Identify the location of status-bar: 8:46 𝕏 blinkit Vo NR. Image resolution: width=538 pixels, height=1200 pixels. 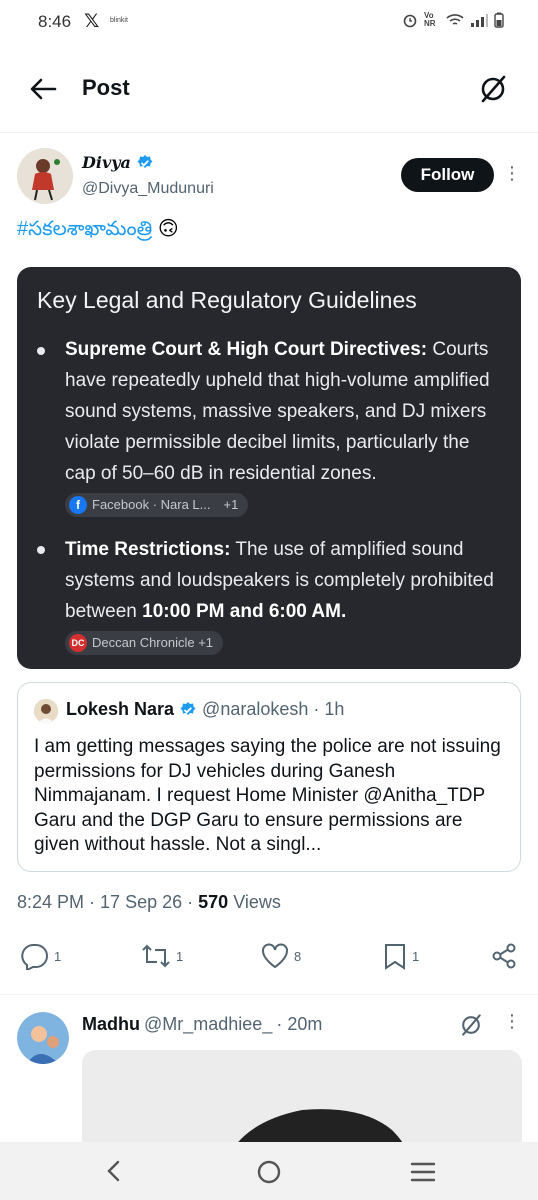
(269, 22).